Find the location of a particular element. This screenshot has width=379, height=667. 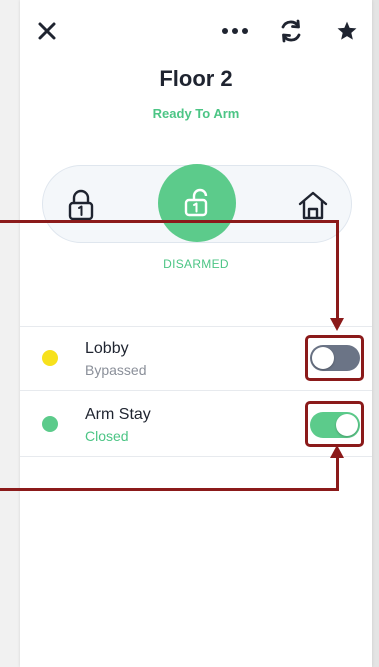

more-icon is located at coordinates (235, 31).